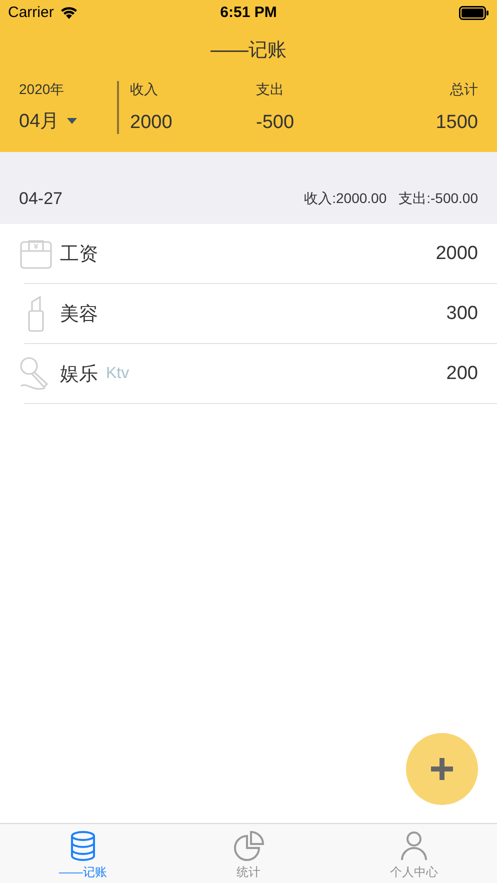  I want to click on clock-time: 6:51 PM, so click(248, 12).